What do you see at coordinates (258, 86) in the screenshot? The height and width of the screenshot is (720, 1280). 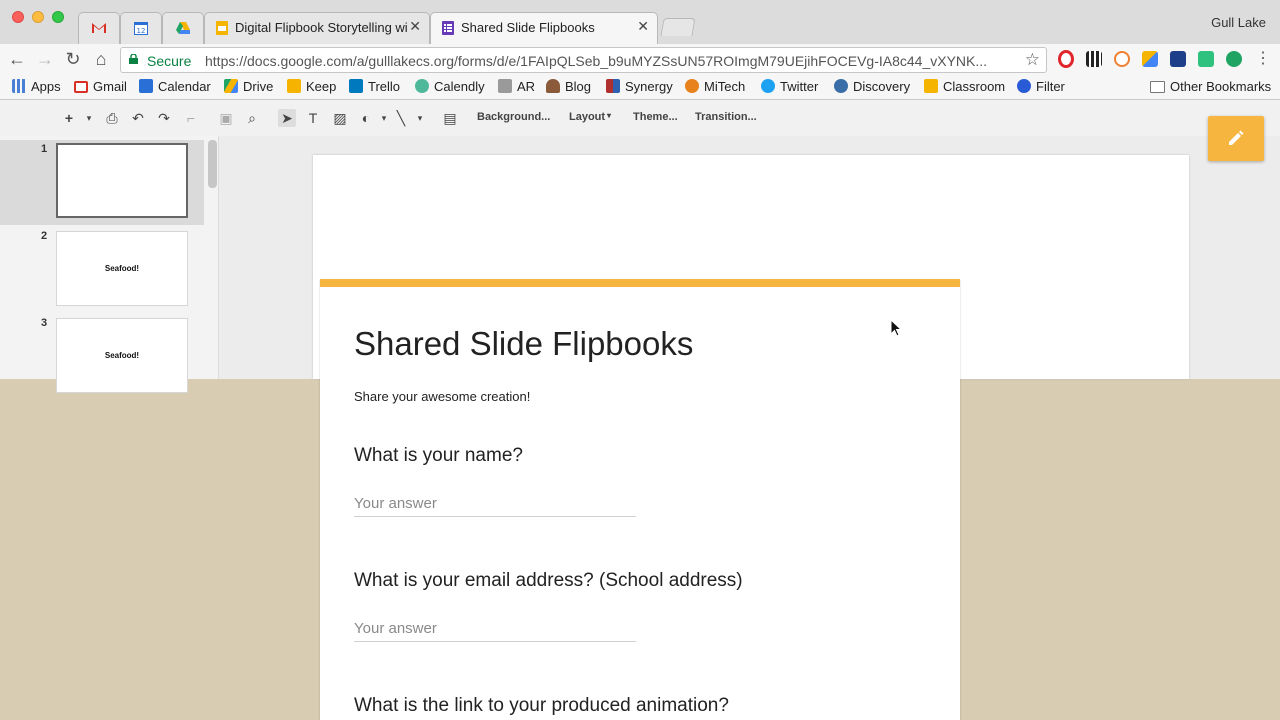 I see `bookmark-label: Drive` at bounding box center [258, 86].